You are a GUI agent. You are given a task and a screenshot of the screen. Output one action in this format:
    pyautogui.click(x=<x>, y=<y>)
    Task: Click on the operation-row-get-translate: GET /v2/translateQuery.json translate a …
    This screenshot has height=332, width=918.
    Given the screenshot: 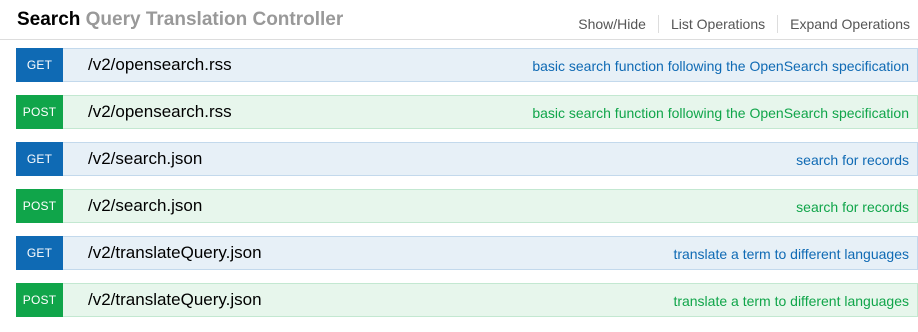 What is the action you would take?
    pyautogui.click(x=467, y=253)
    